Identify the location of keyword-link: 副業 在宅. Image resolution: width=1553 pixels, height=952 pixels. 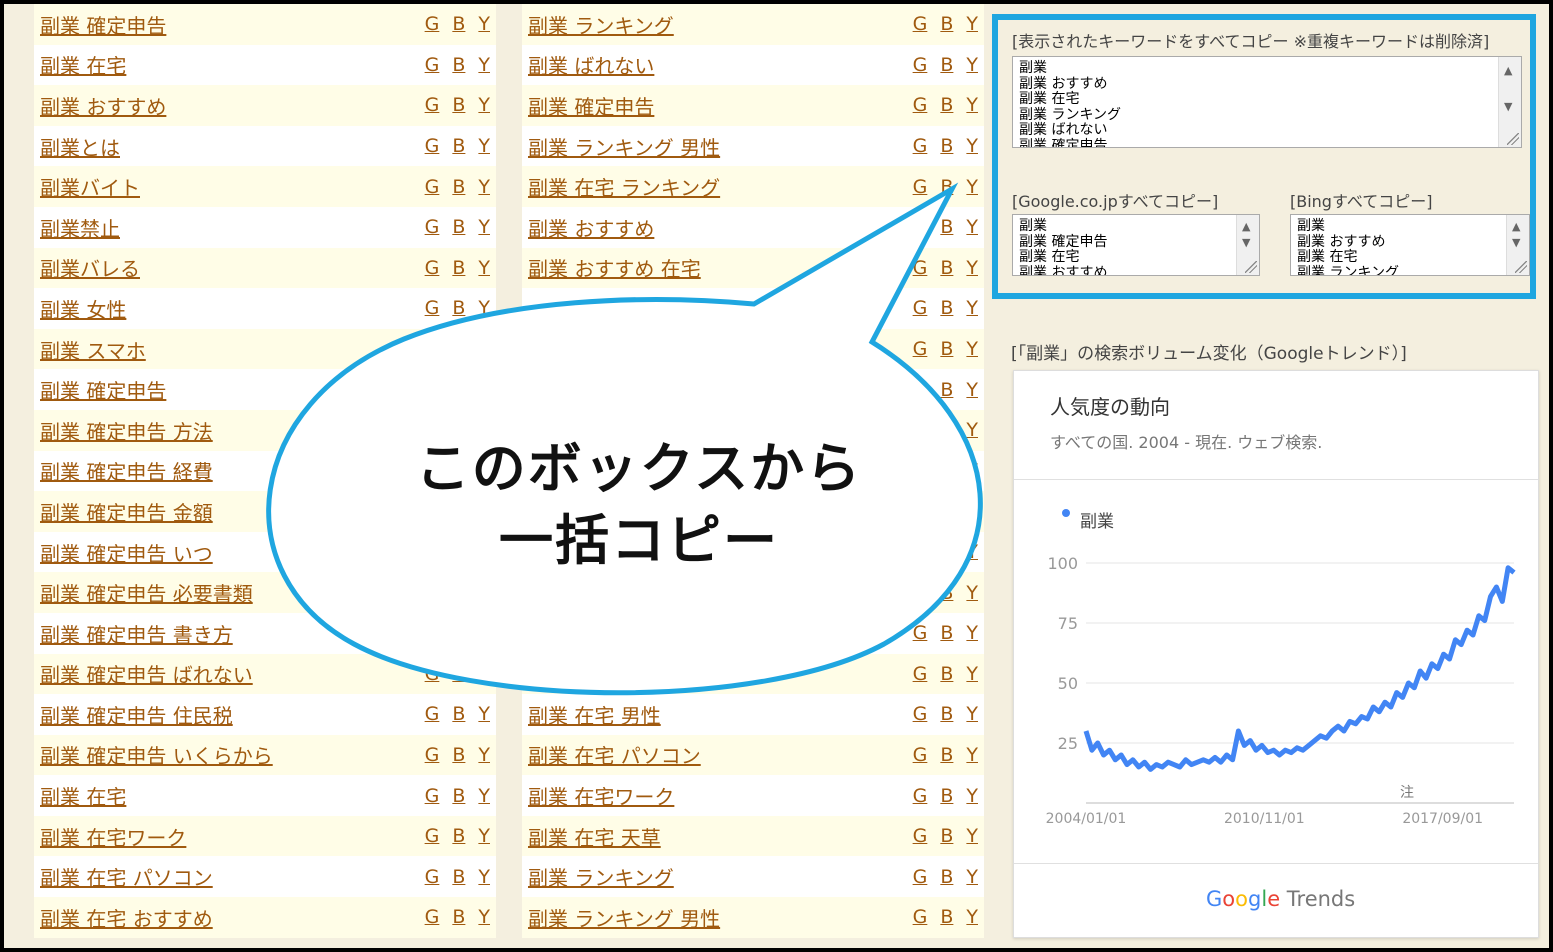
(83, 795).